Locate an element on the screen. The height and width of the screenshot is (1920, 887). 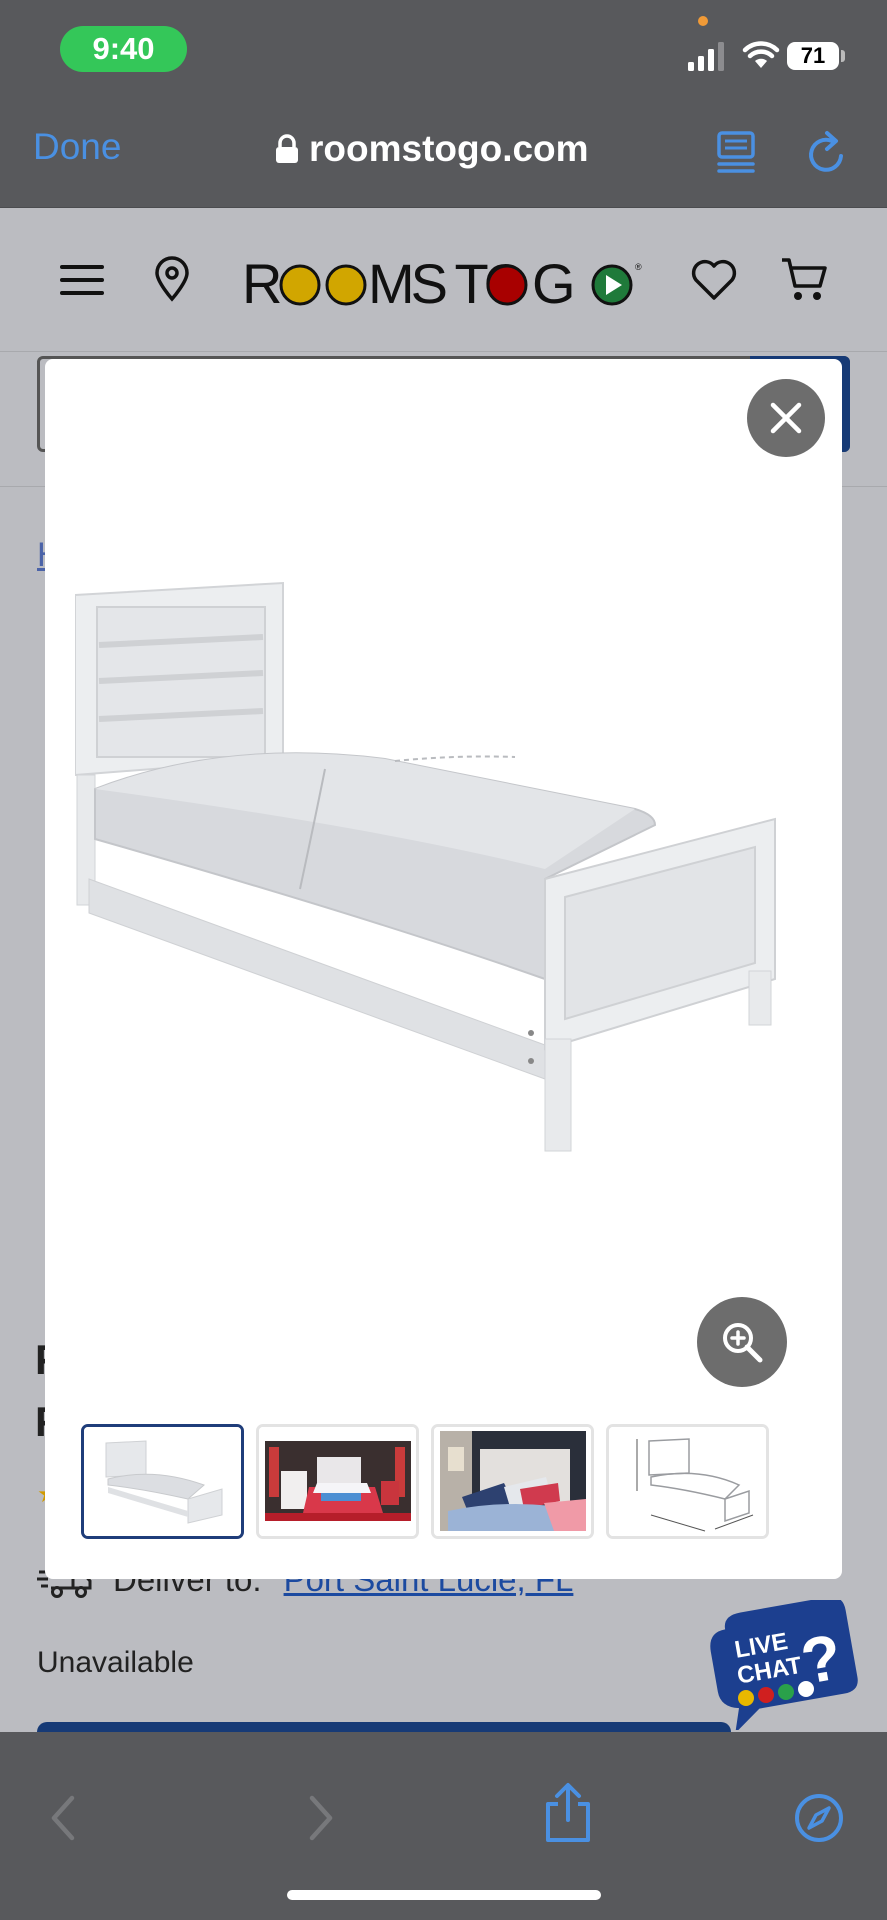
zoom-in-icon is located at coordinates (743, 1343).